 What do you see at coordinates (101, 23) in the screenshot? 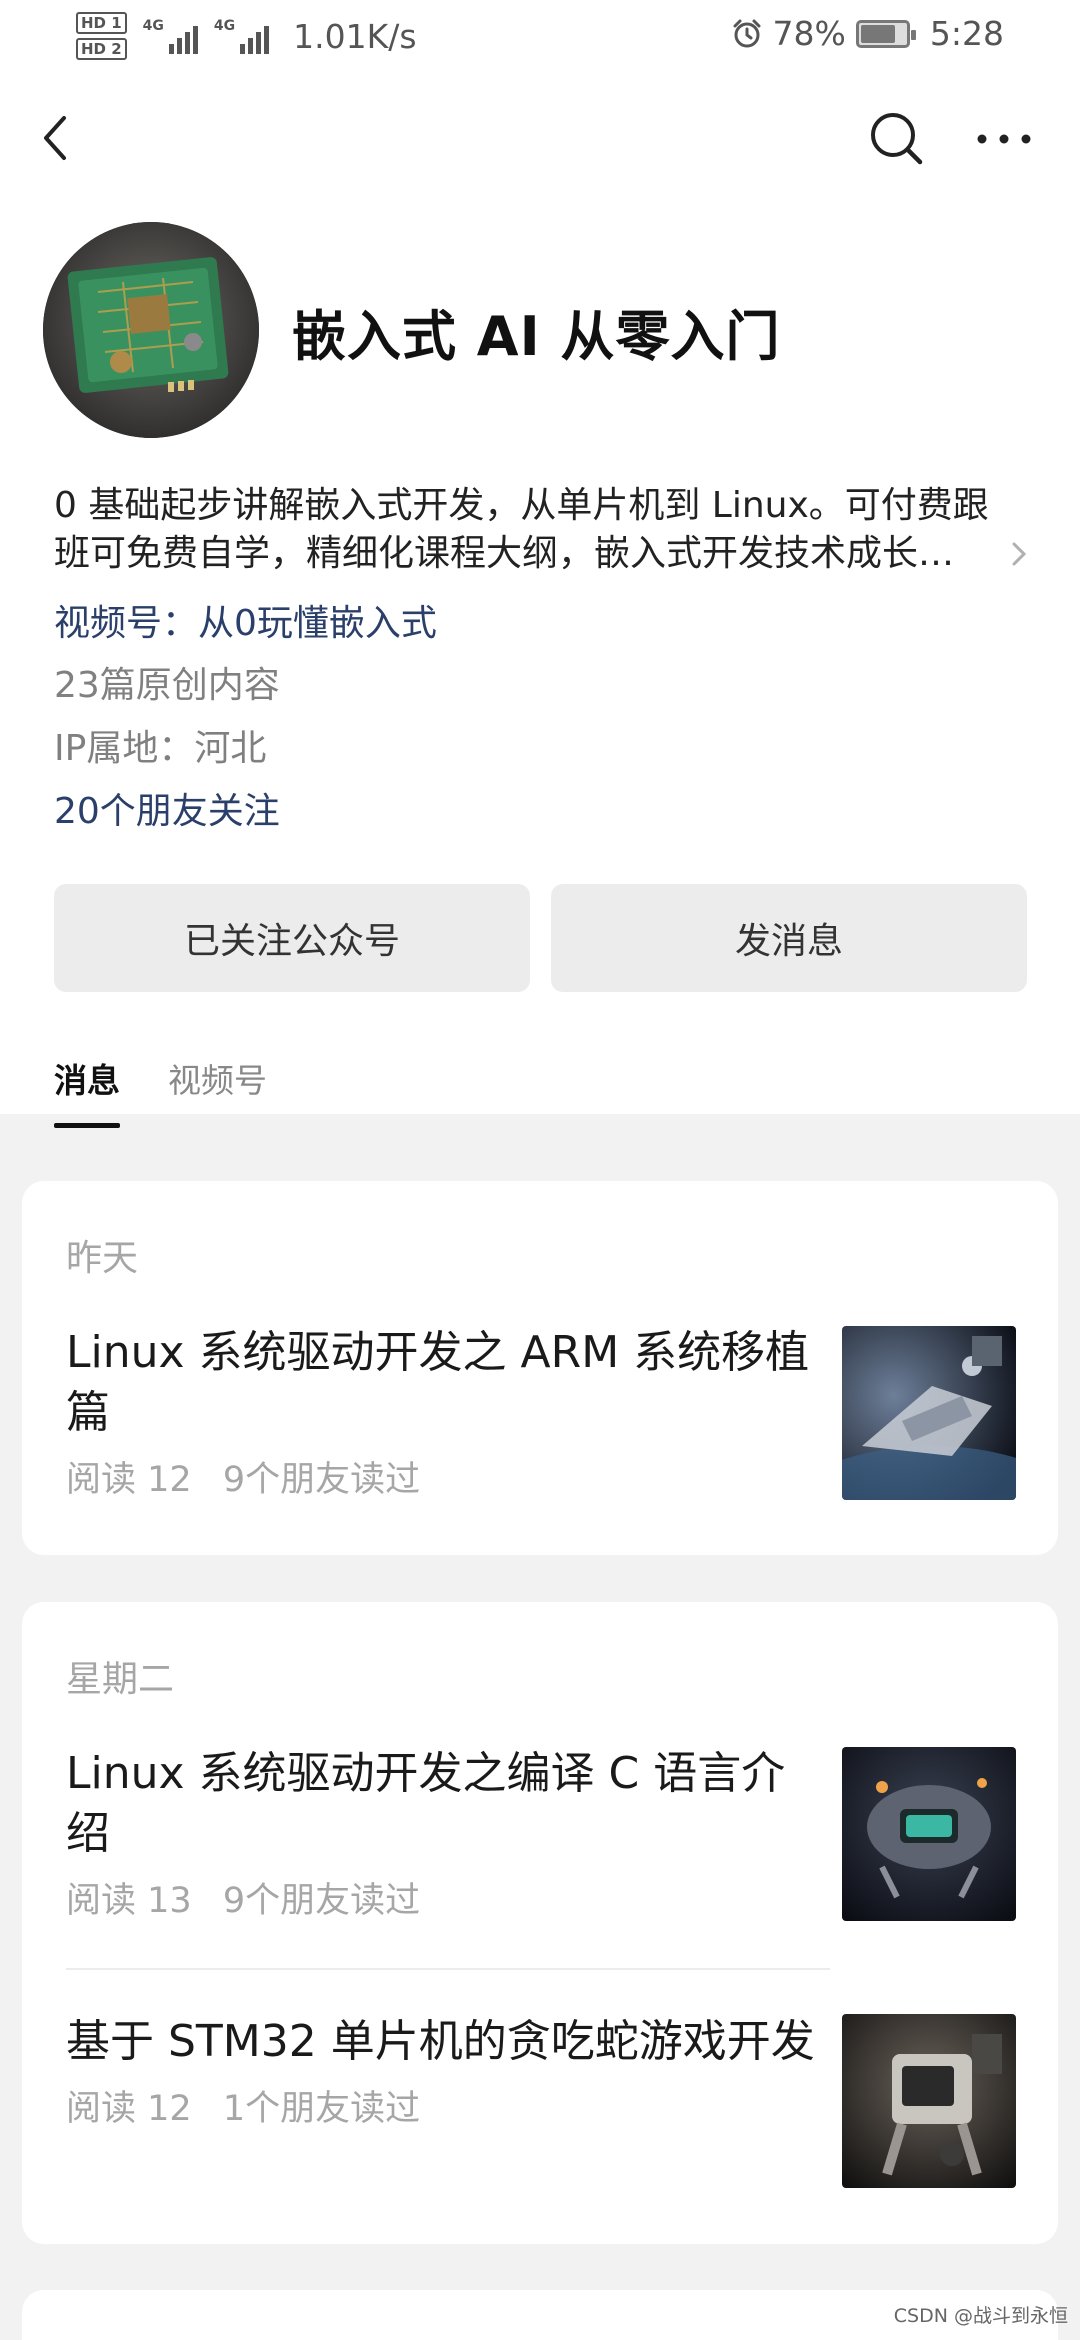
I see `hd1-badge: HD 1` at bounding box center [101, 23].